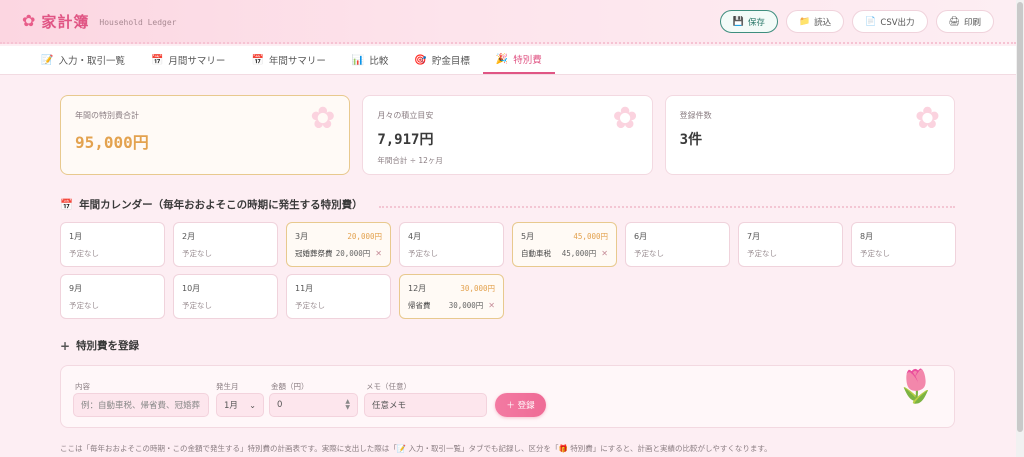 The width and height of the screenshot is (1024, 457). I want to click on month-name: 7月, so click(754, 236).